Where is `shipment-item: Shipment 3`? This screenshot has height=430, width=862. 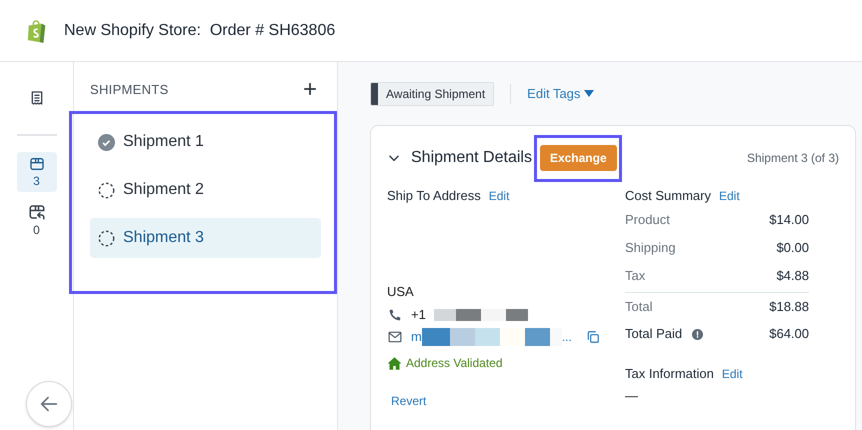 shipment-item: Shipment 3 is located at coordinates (205, 238).